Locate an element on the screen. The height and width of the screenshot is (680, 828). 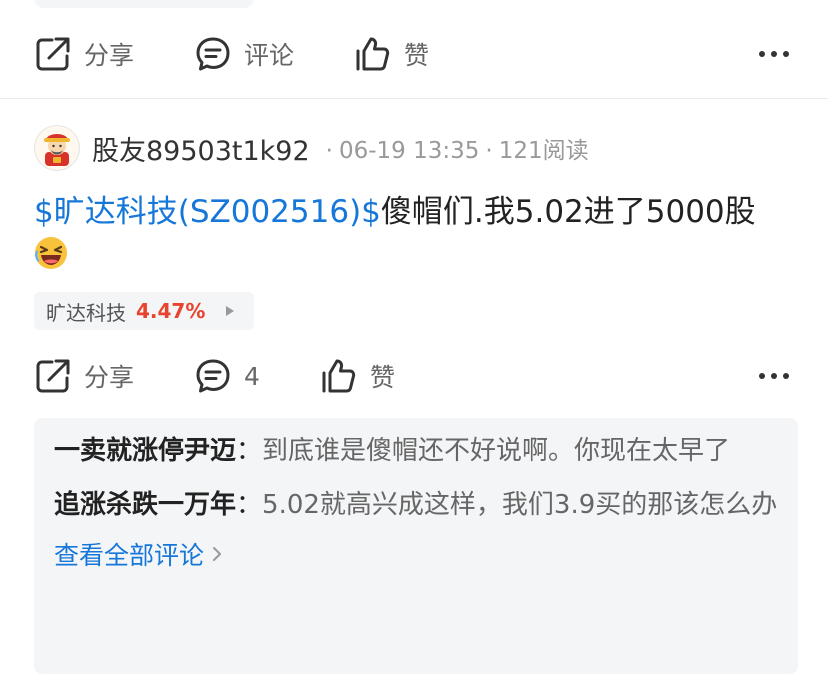
chevron-right-icon is located at coordinates (217, 554).